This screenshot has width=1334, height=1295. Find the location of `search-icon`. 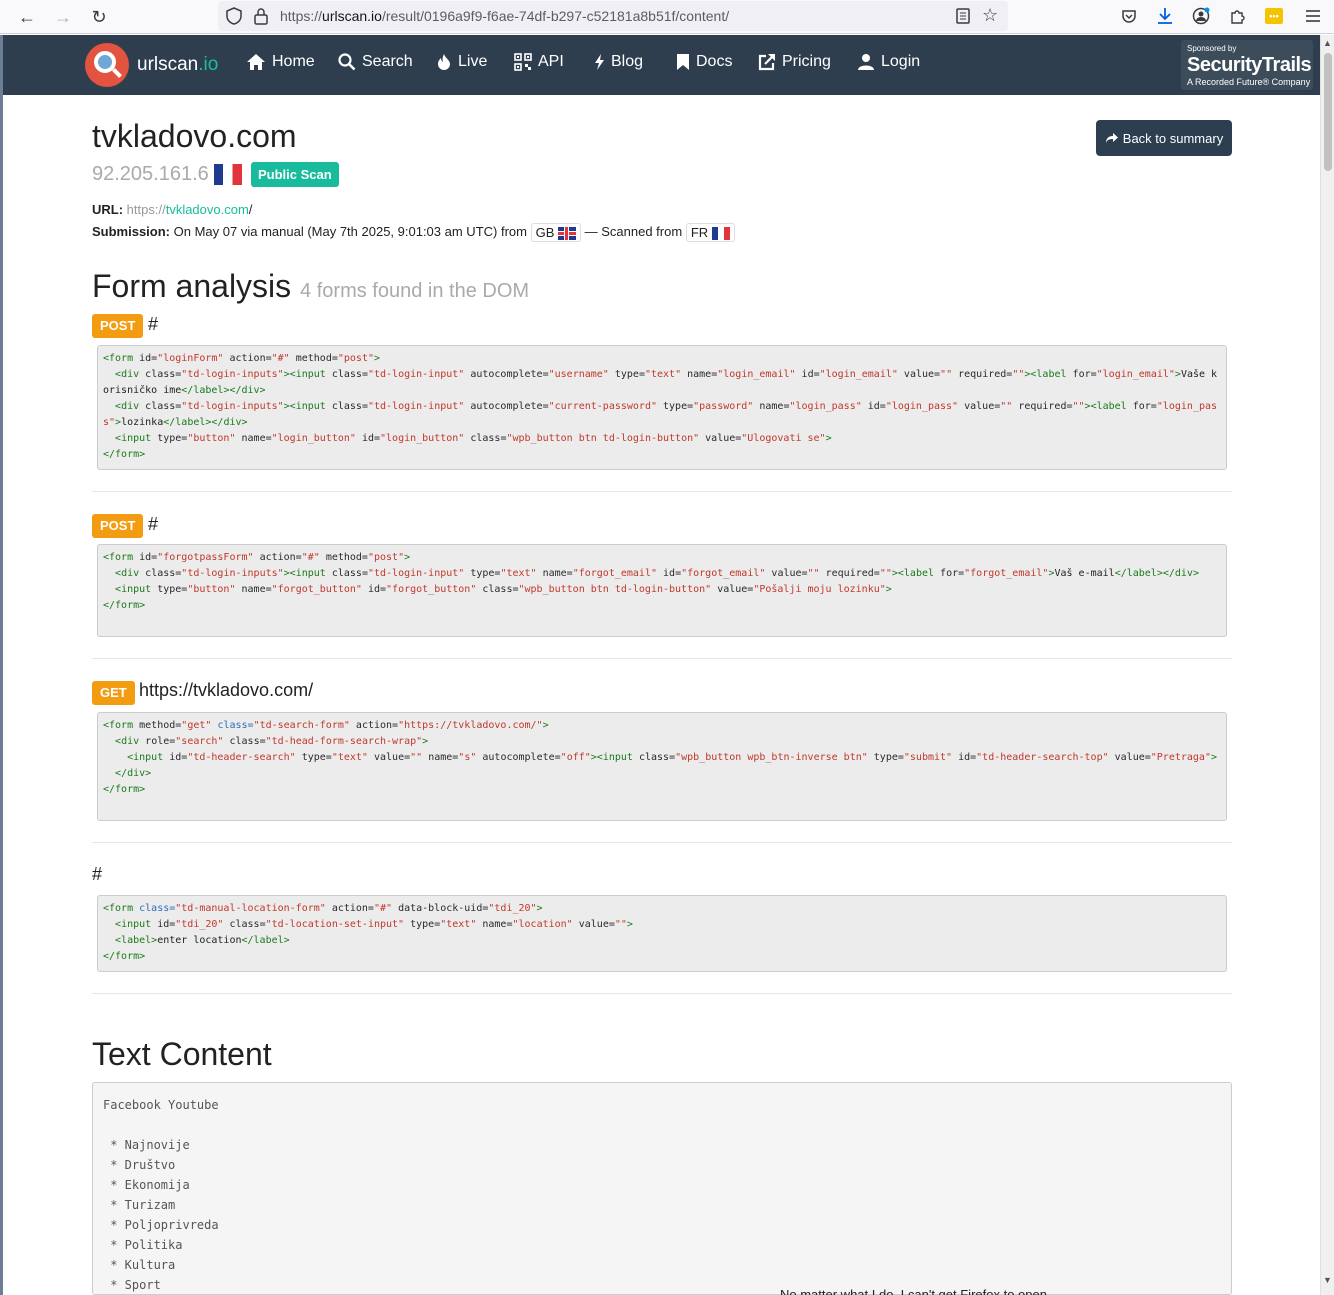

search-icon is located at coordinates (347, 62).